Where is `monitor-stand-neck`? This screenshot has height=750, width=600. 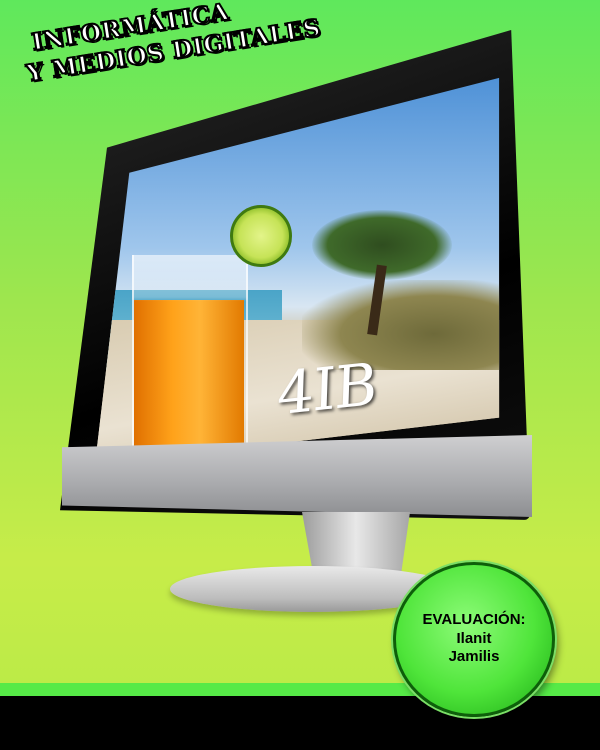 monitor-stand-neck is located at coordinates (356, 542).